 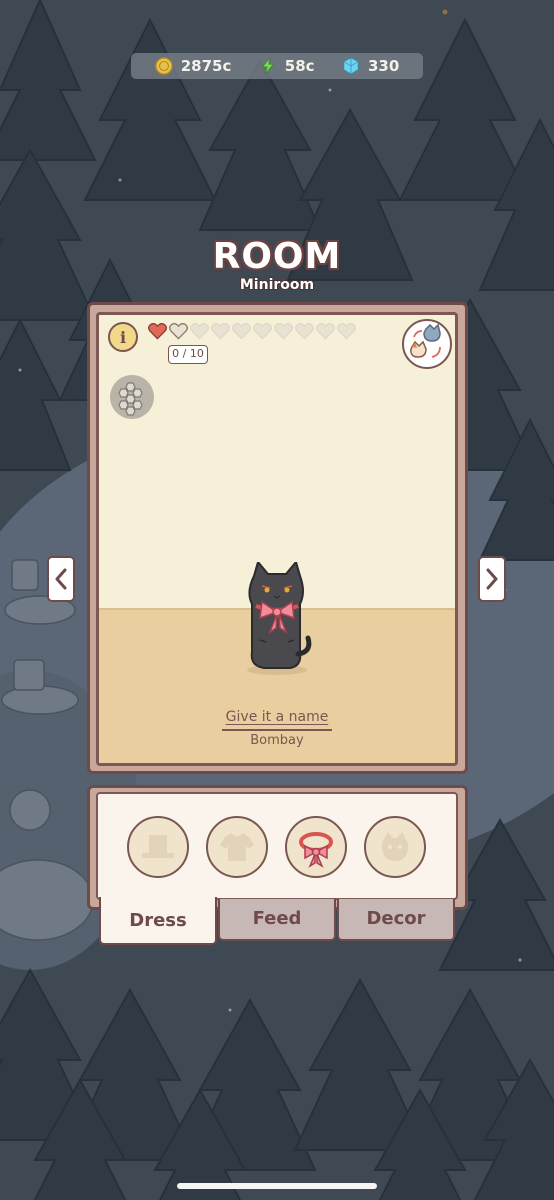 I want to click on info-button: i, so click(x=123, y=337).